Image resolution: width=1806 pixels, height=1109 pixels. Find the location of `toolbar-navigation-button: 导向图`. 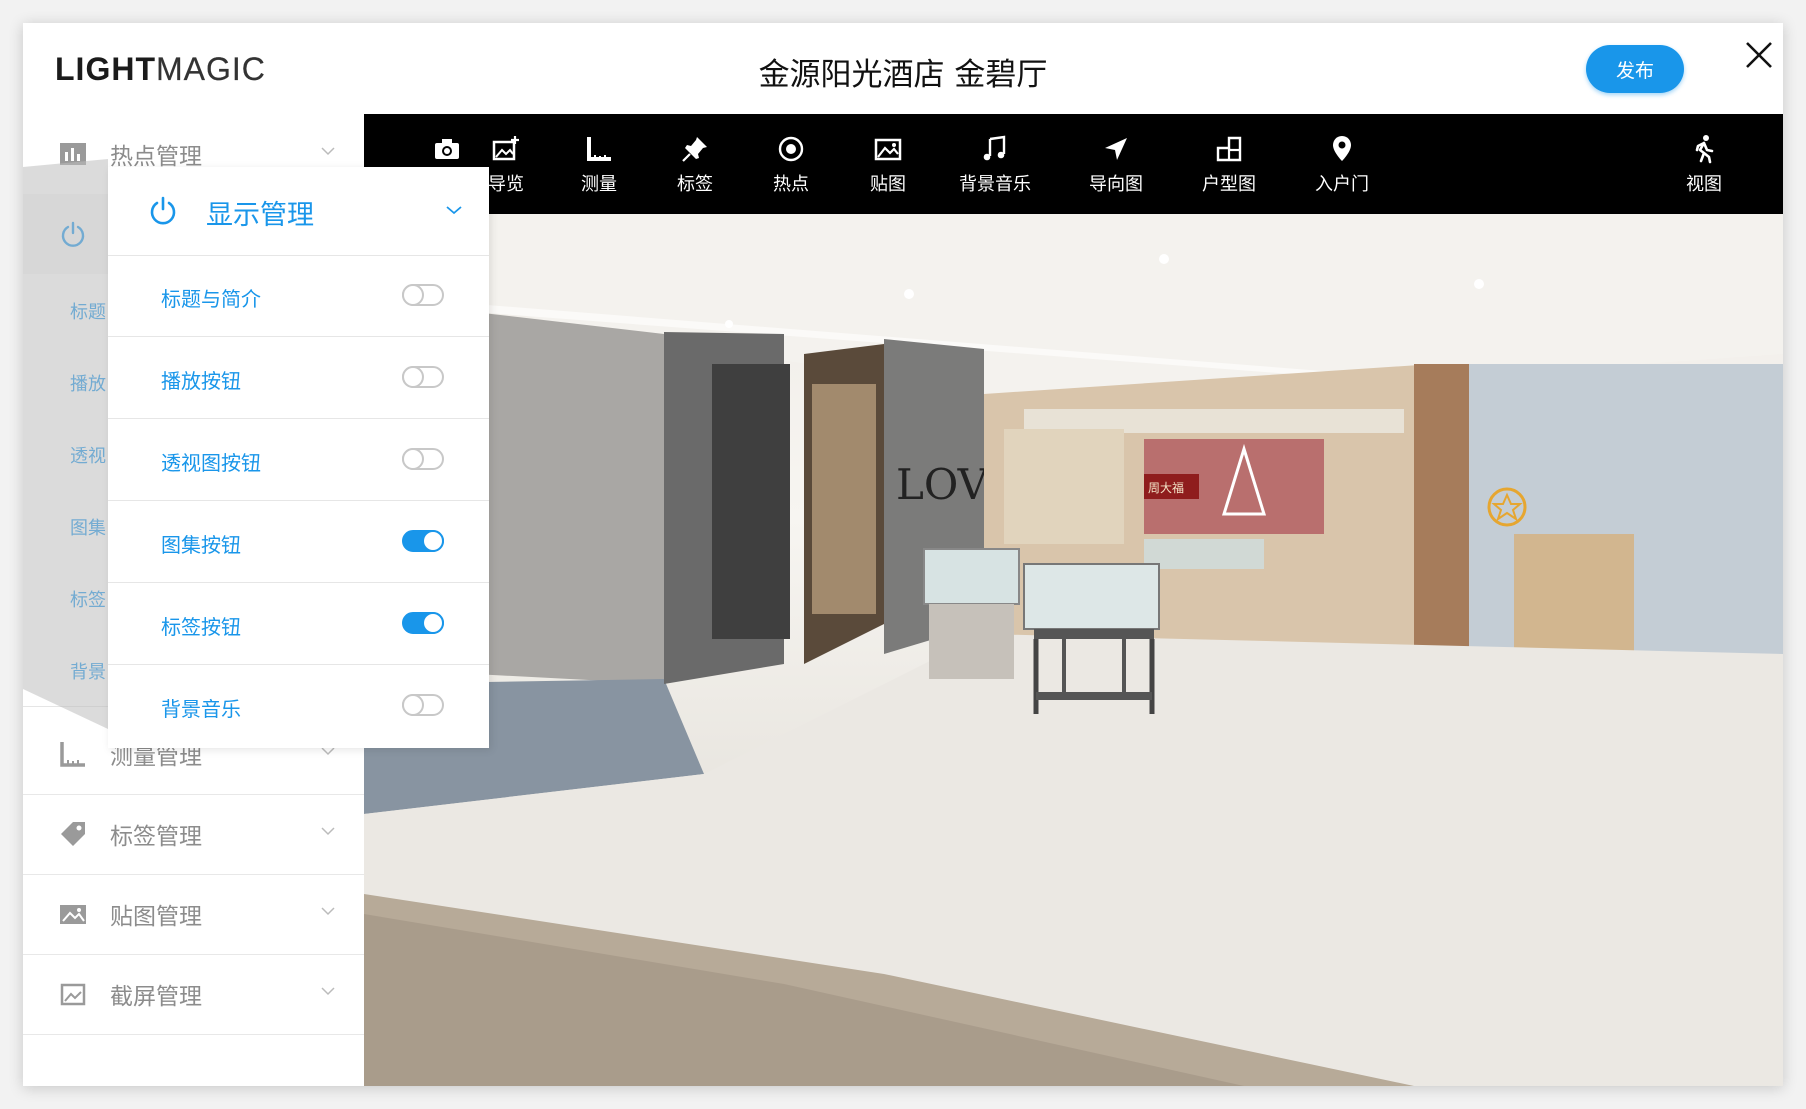

toolbar-navigation-button: 导向图 is located at coordinates (1116, 165).